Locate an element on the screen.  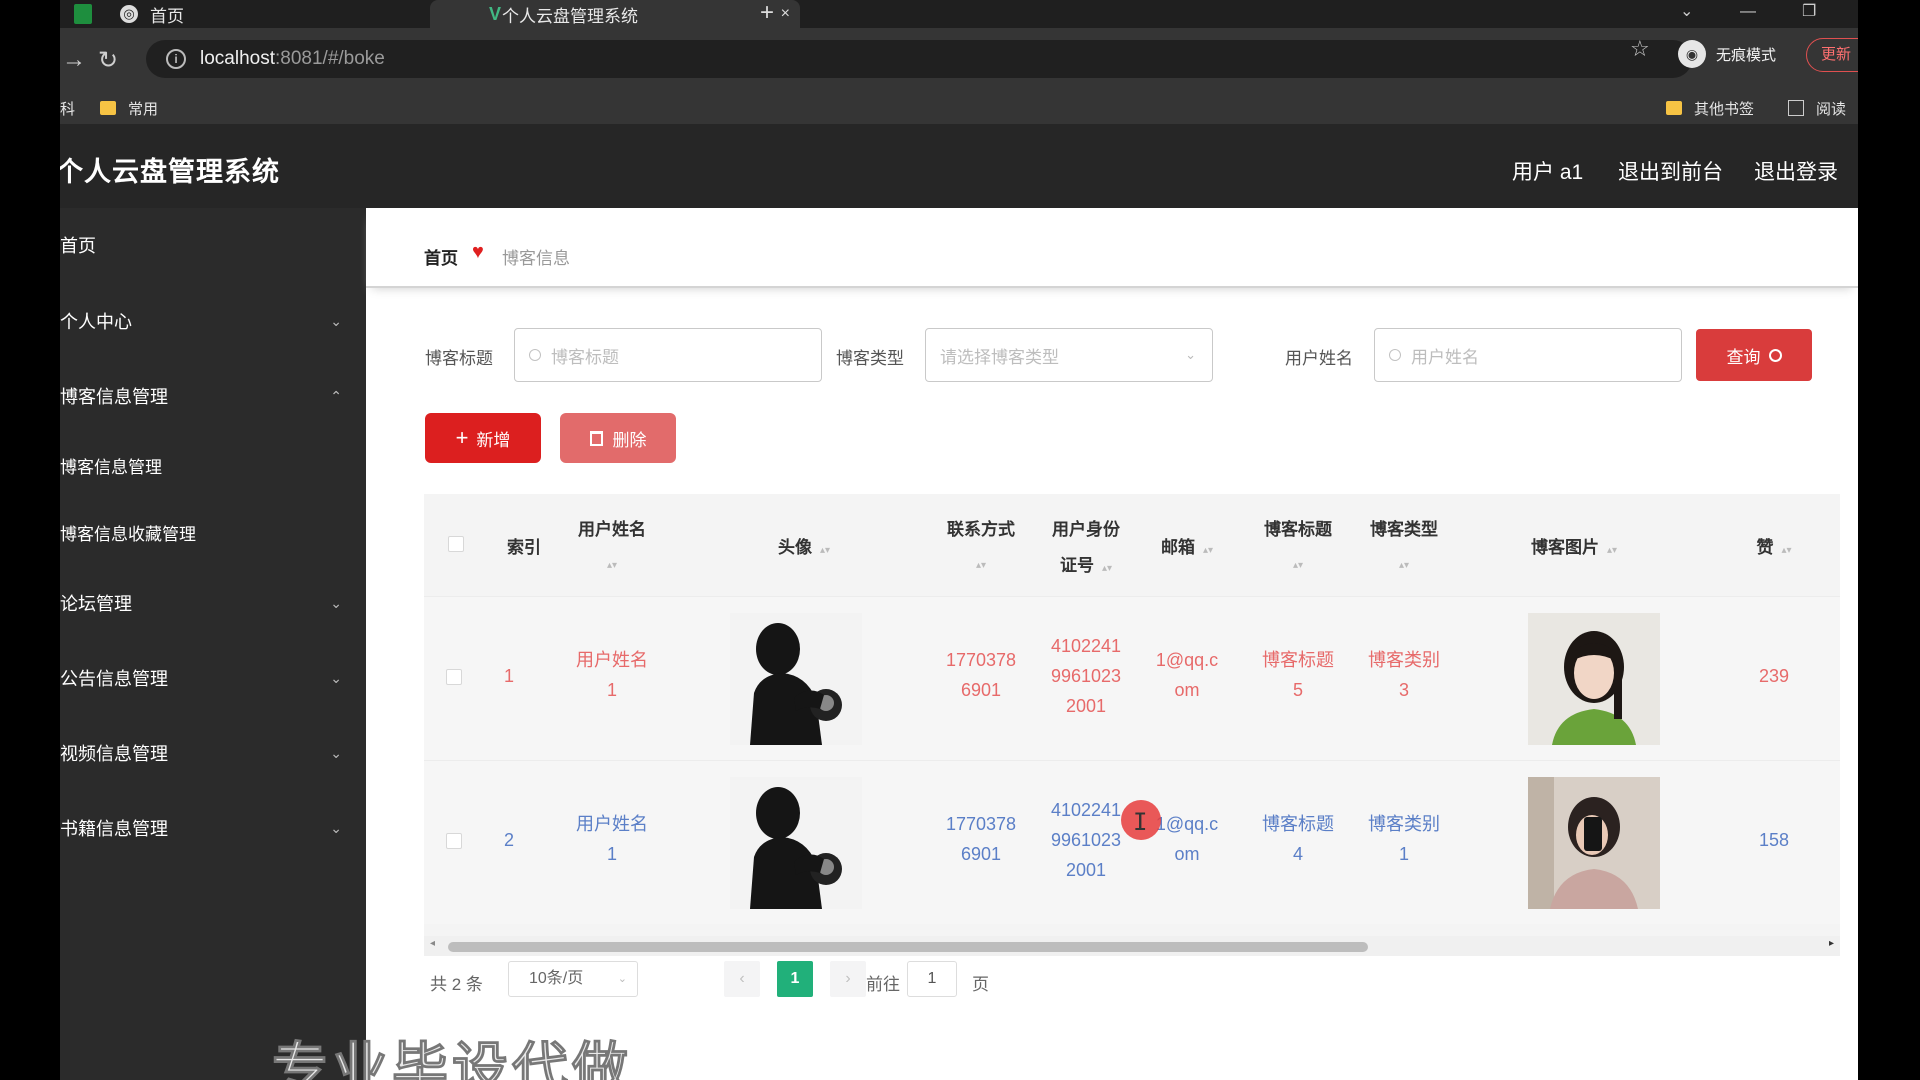
header-avatar: 头像 ▴▾ is located at coordinates (804, 549).